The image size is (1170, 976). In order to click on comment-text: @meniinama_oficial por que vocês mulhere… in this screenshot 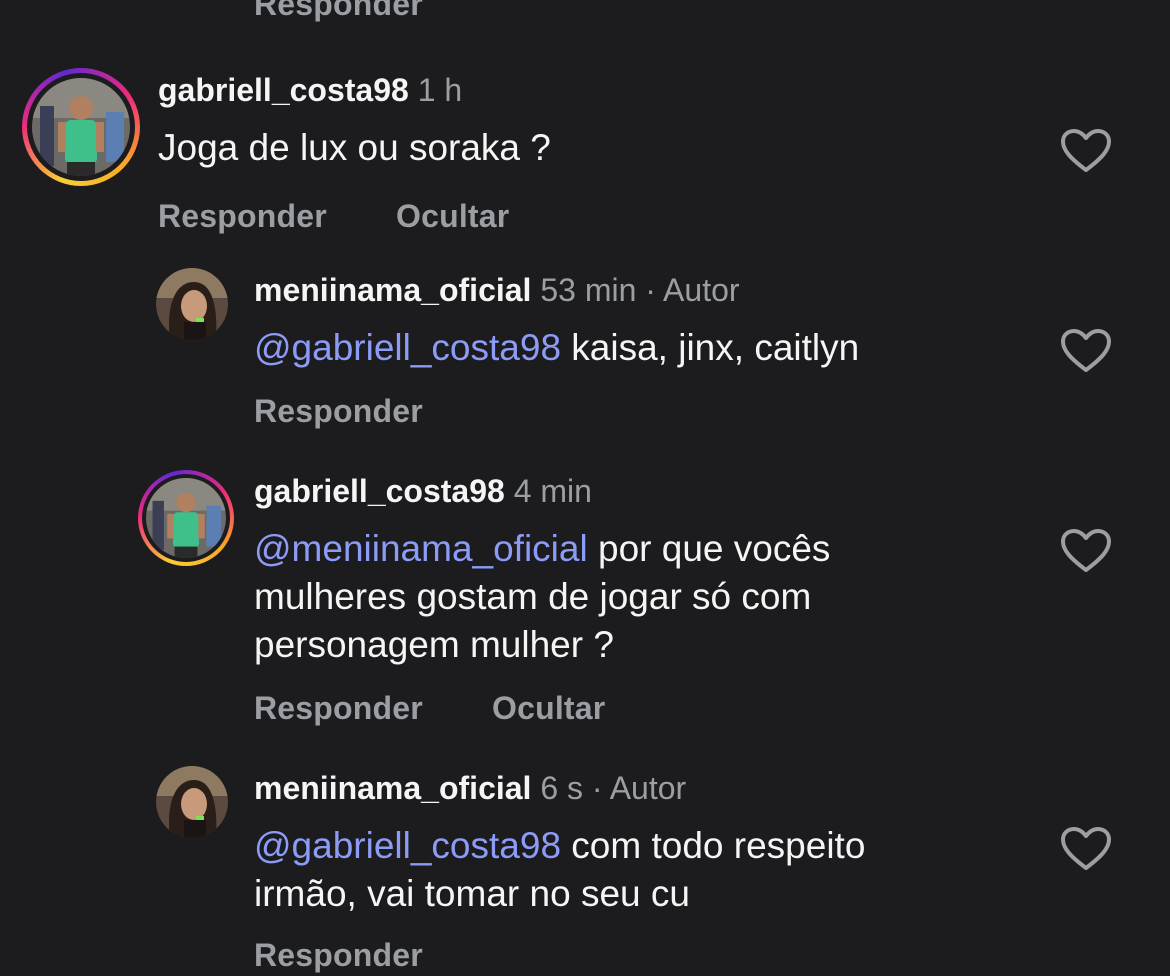, I will do `click(542, 597)`.